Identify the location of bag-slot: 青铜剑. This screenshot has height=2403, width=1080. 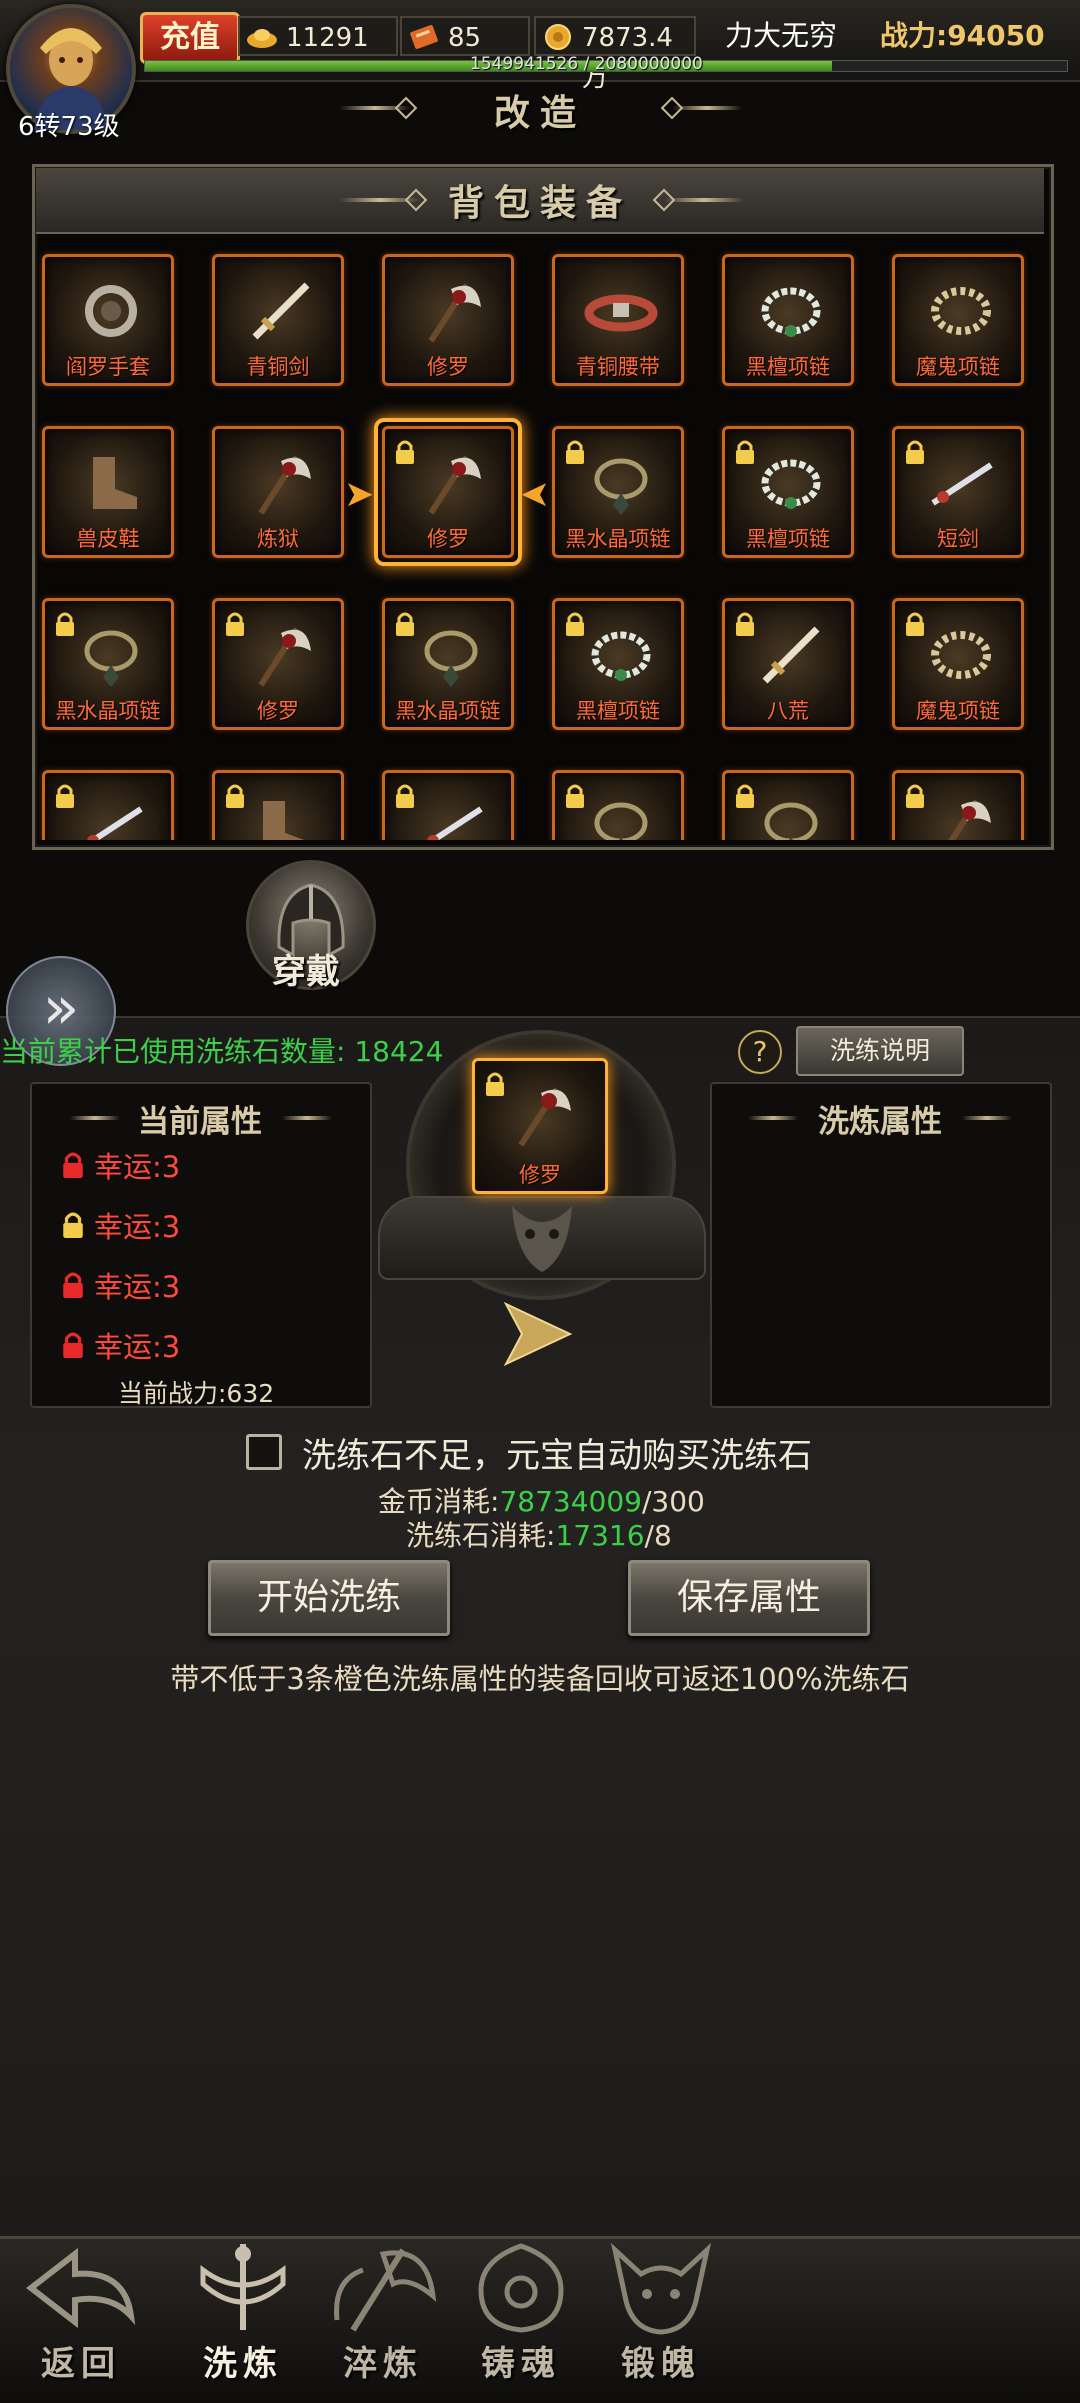
(278, 320).